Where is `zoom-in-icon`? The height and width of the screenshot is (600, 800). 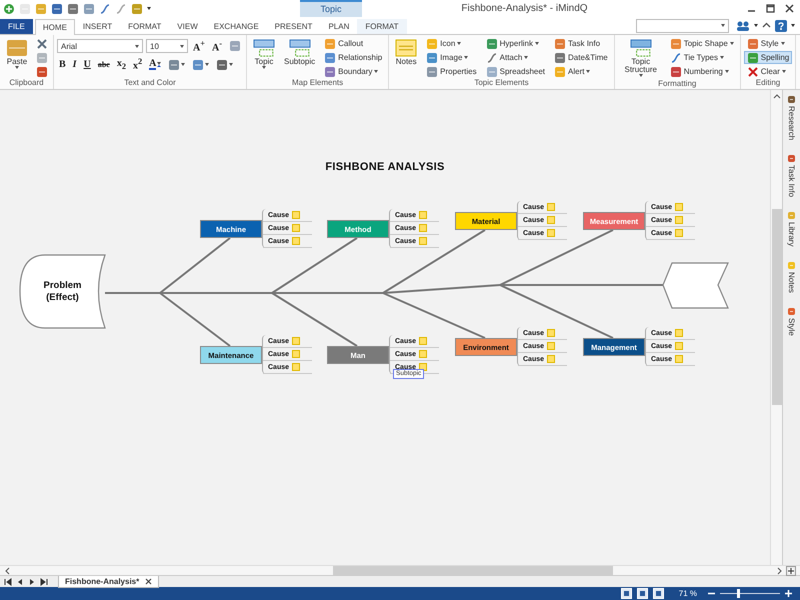
zoom-in-icon is located at coordinates (788, 593).